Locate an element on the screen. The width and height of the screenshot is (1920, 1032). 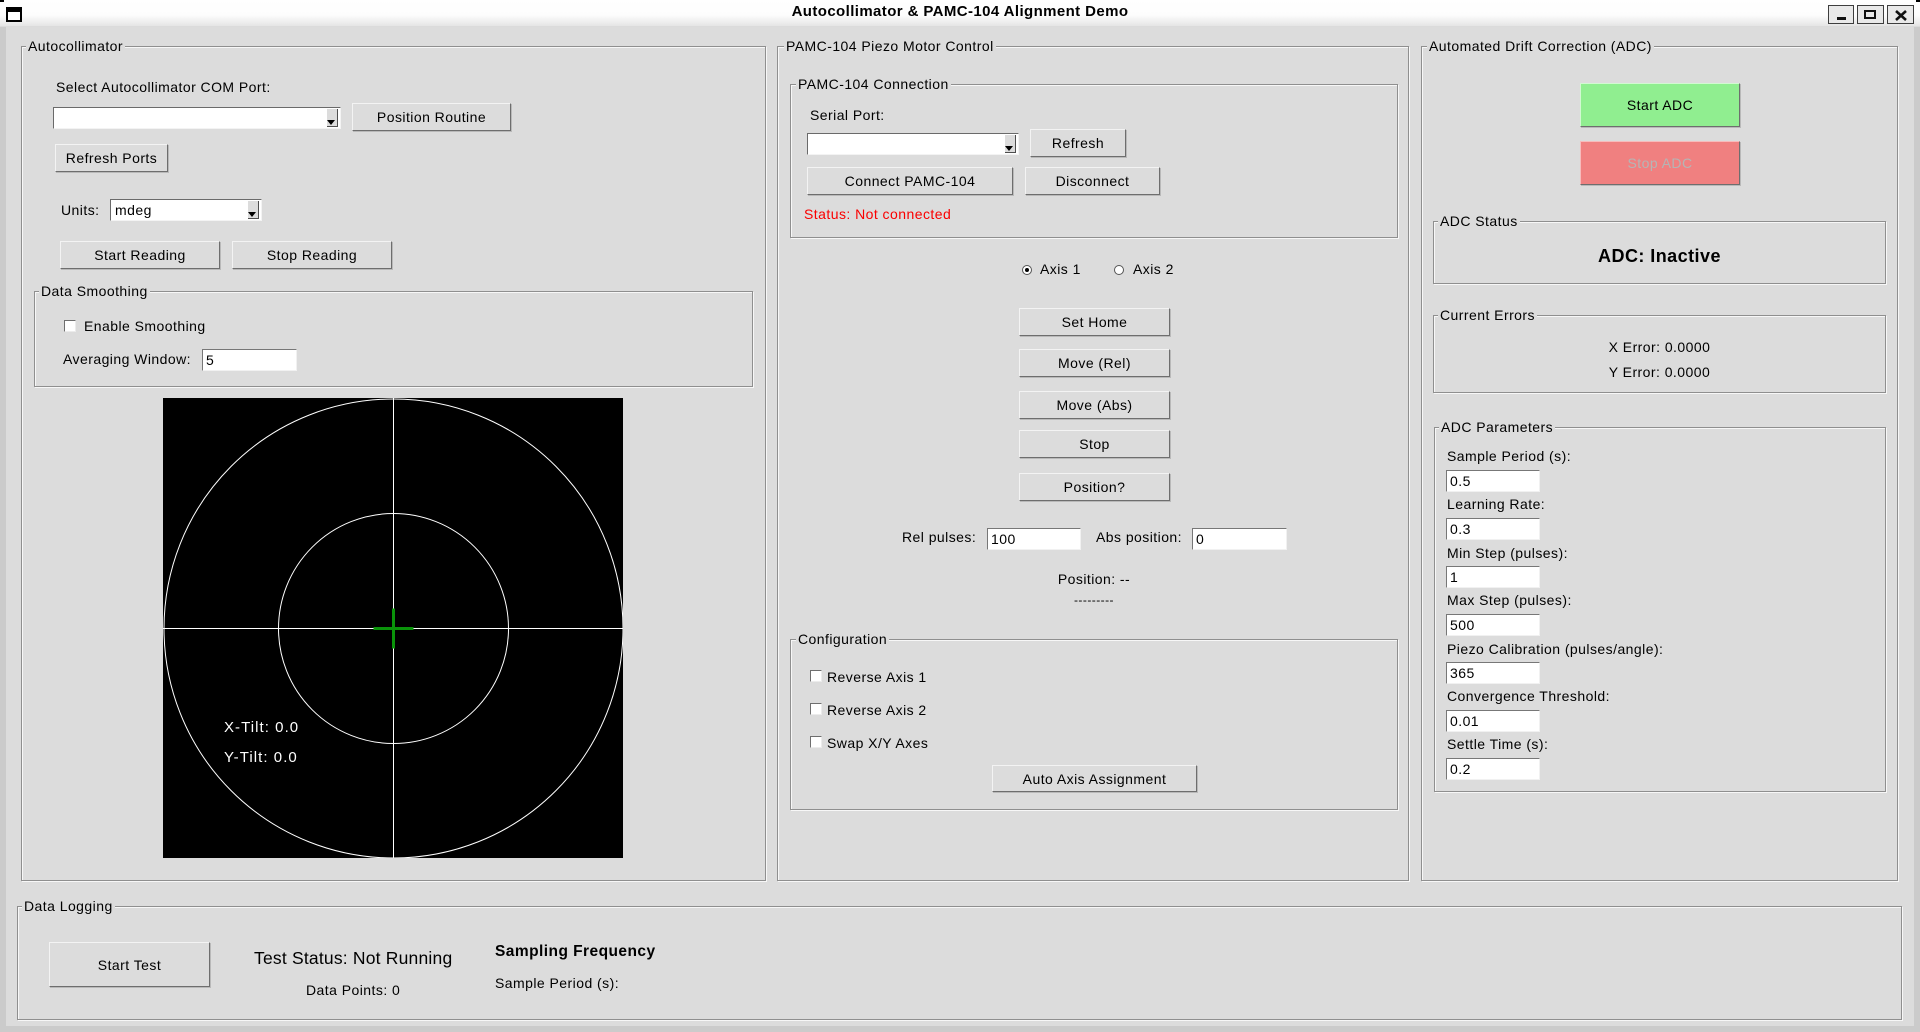
svg-text: X-Tilt: 0.0 is located at coordinates (261, 727).